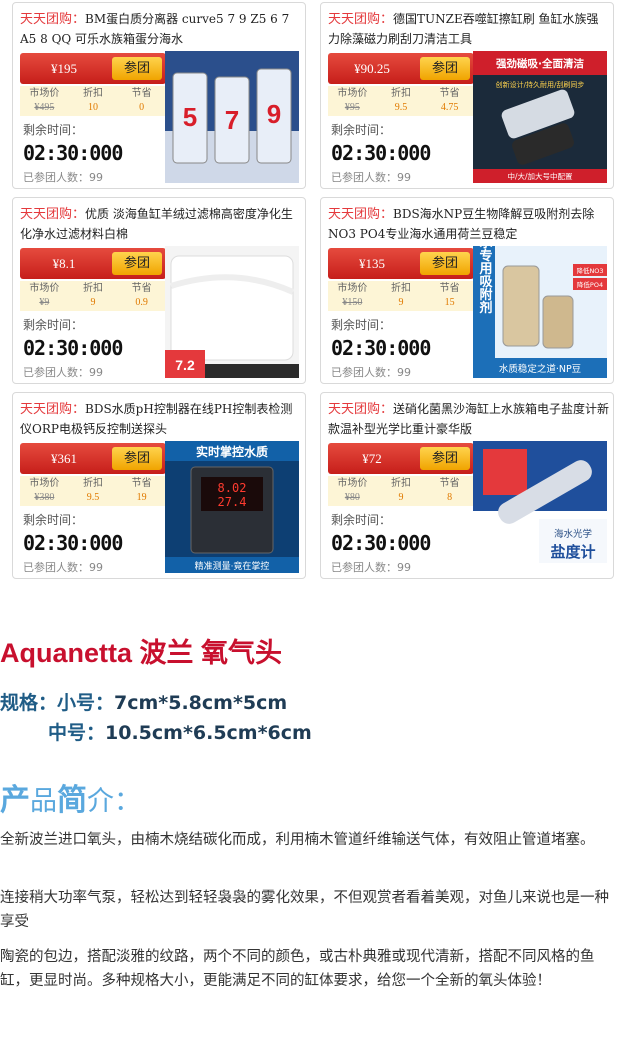  Describe the element at coordinates (232, 488) in the screenshot. I see `thumb-text: 8.02` at that location.